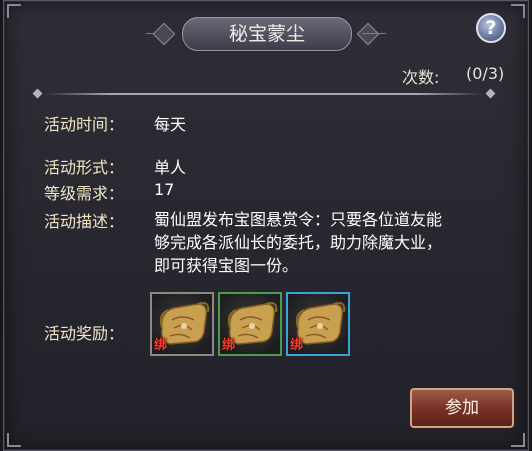 This screenshot has width=532, height=451. I want to click on title-bar: 秘宝蒙尘, so click(267, 34).